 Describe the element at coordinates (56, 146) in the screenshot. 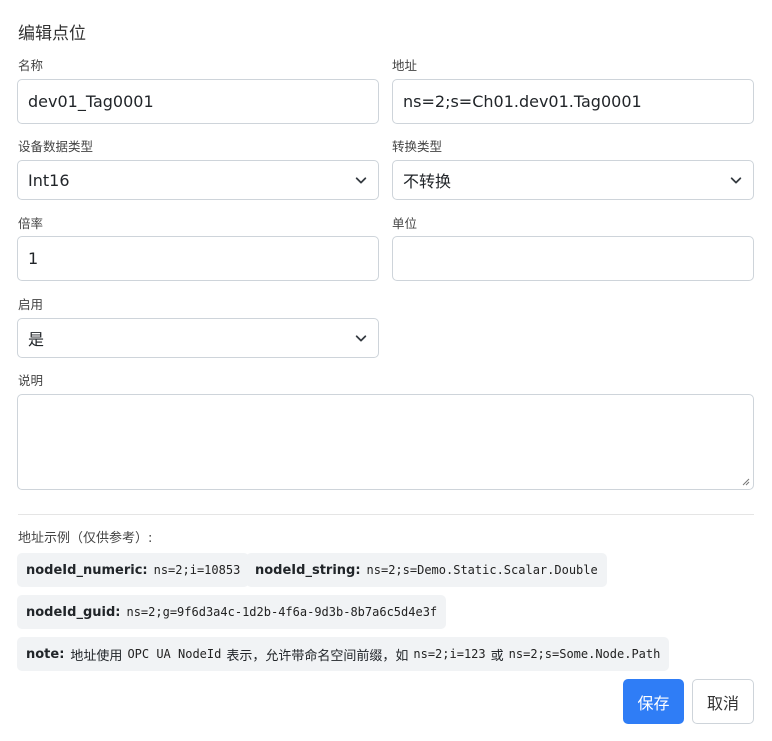

I see `device-data-type-label: 设备数据类型` at that location.